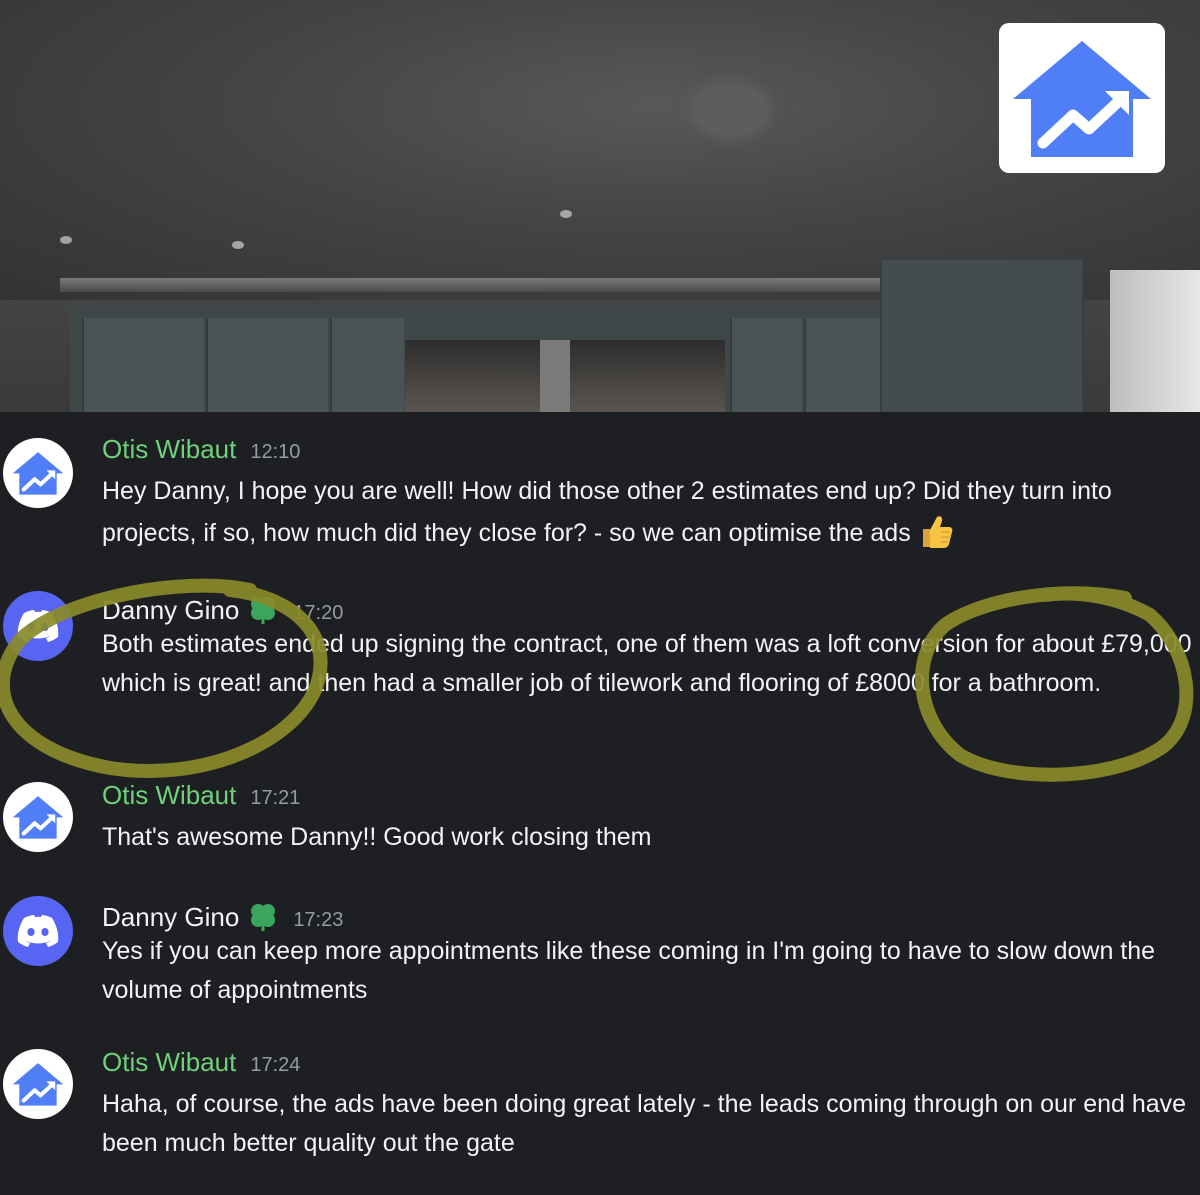 Image resolution: width=1200 pixels, height=1195 pixels. What do you see at coordinates (275, 452) in the screenshot?
I see `timestamp: 12:10` at bounding box center [275, 452].